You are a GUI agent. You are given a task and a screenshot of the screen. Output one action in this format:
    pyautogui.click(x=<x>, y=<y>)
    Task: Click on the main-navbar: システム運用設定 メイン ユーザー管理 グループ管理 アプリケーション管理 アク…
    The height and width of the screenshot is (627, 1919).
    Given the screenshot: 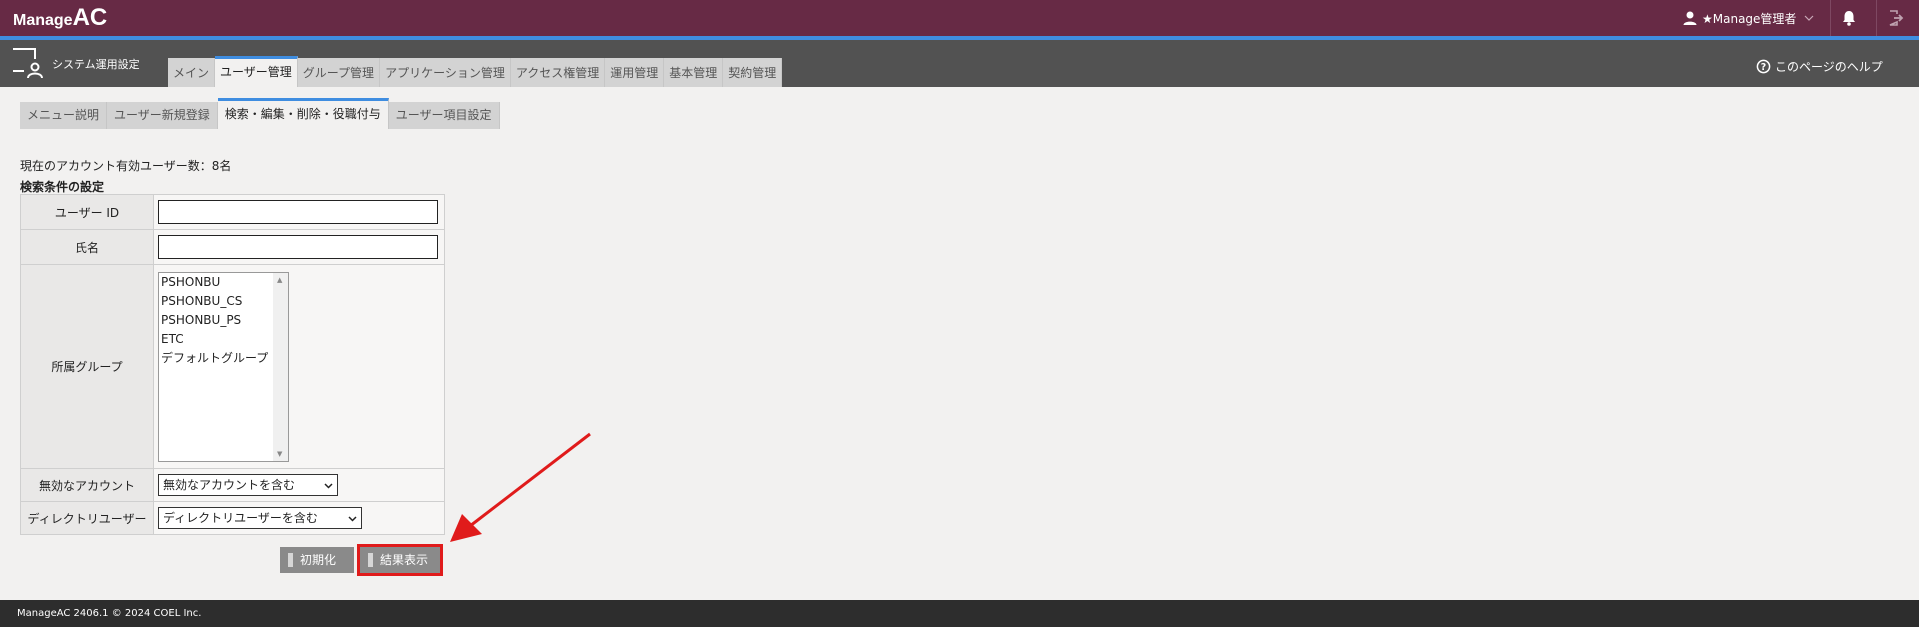 What is the action you would take?
    pyautogui.click(x=959, y=63)
    